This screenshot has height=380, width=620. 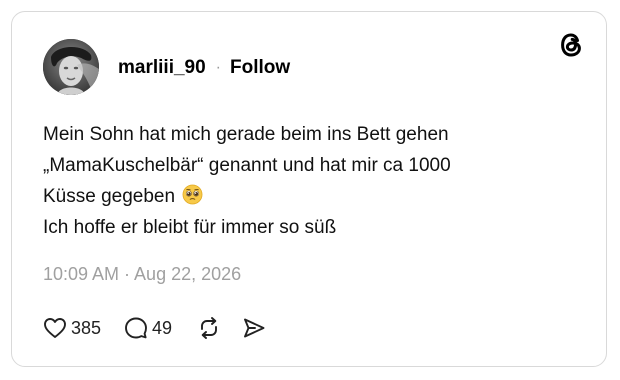 I want to click on repost-icon, so click(x=209, y=328).